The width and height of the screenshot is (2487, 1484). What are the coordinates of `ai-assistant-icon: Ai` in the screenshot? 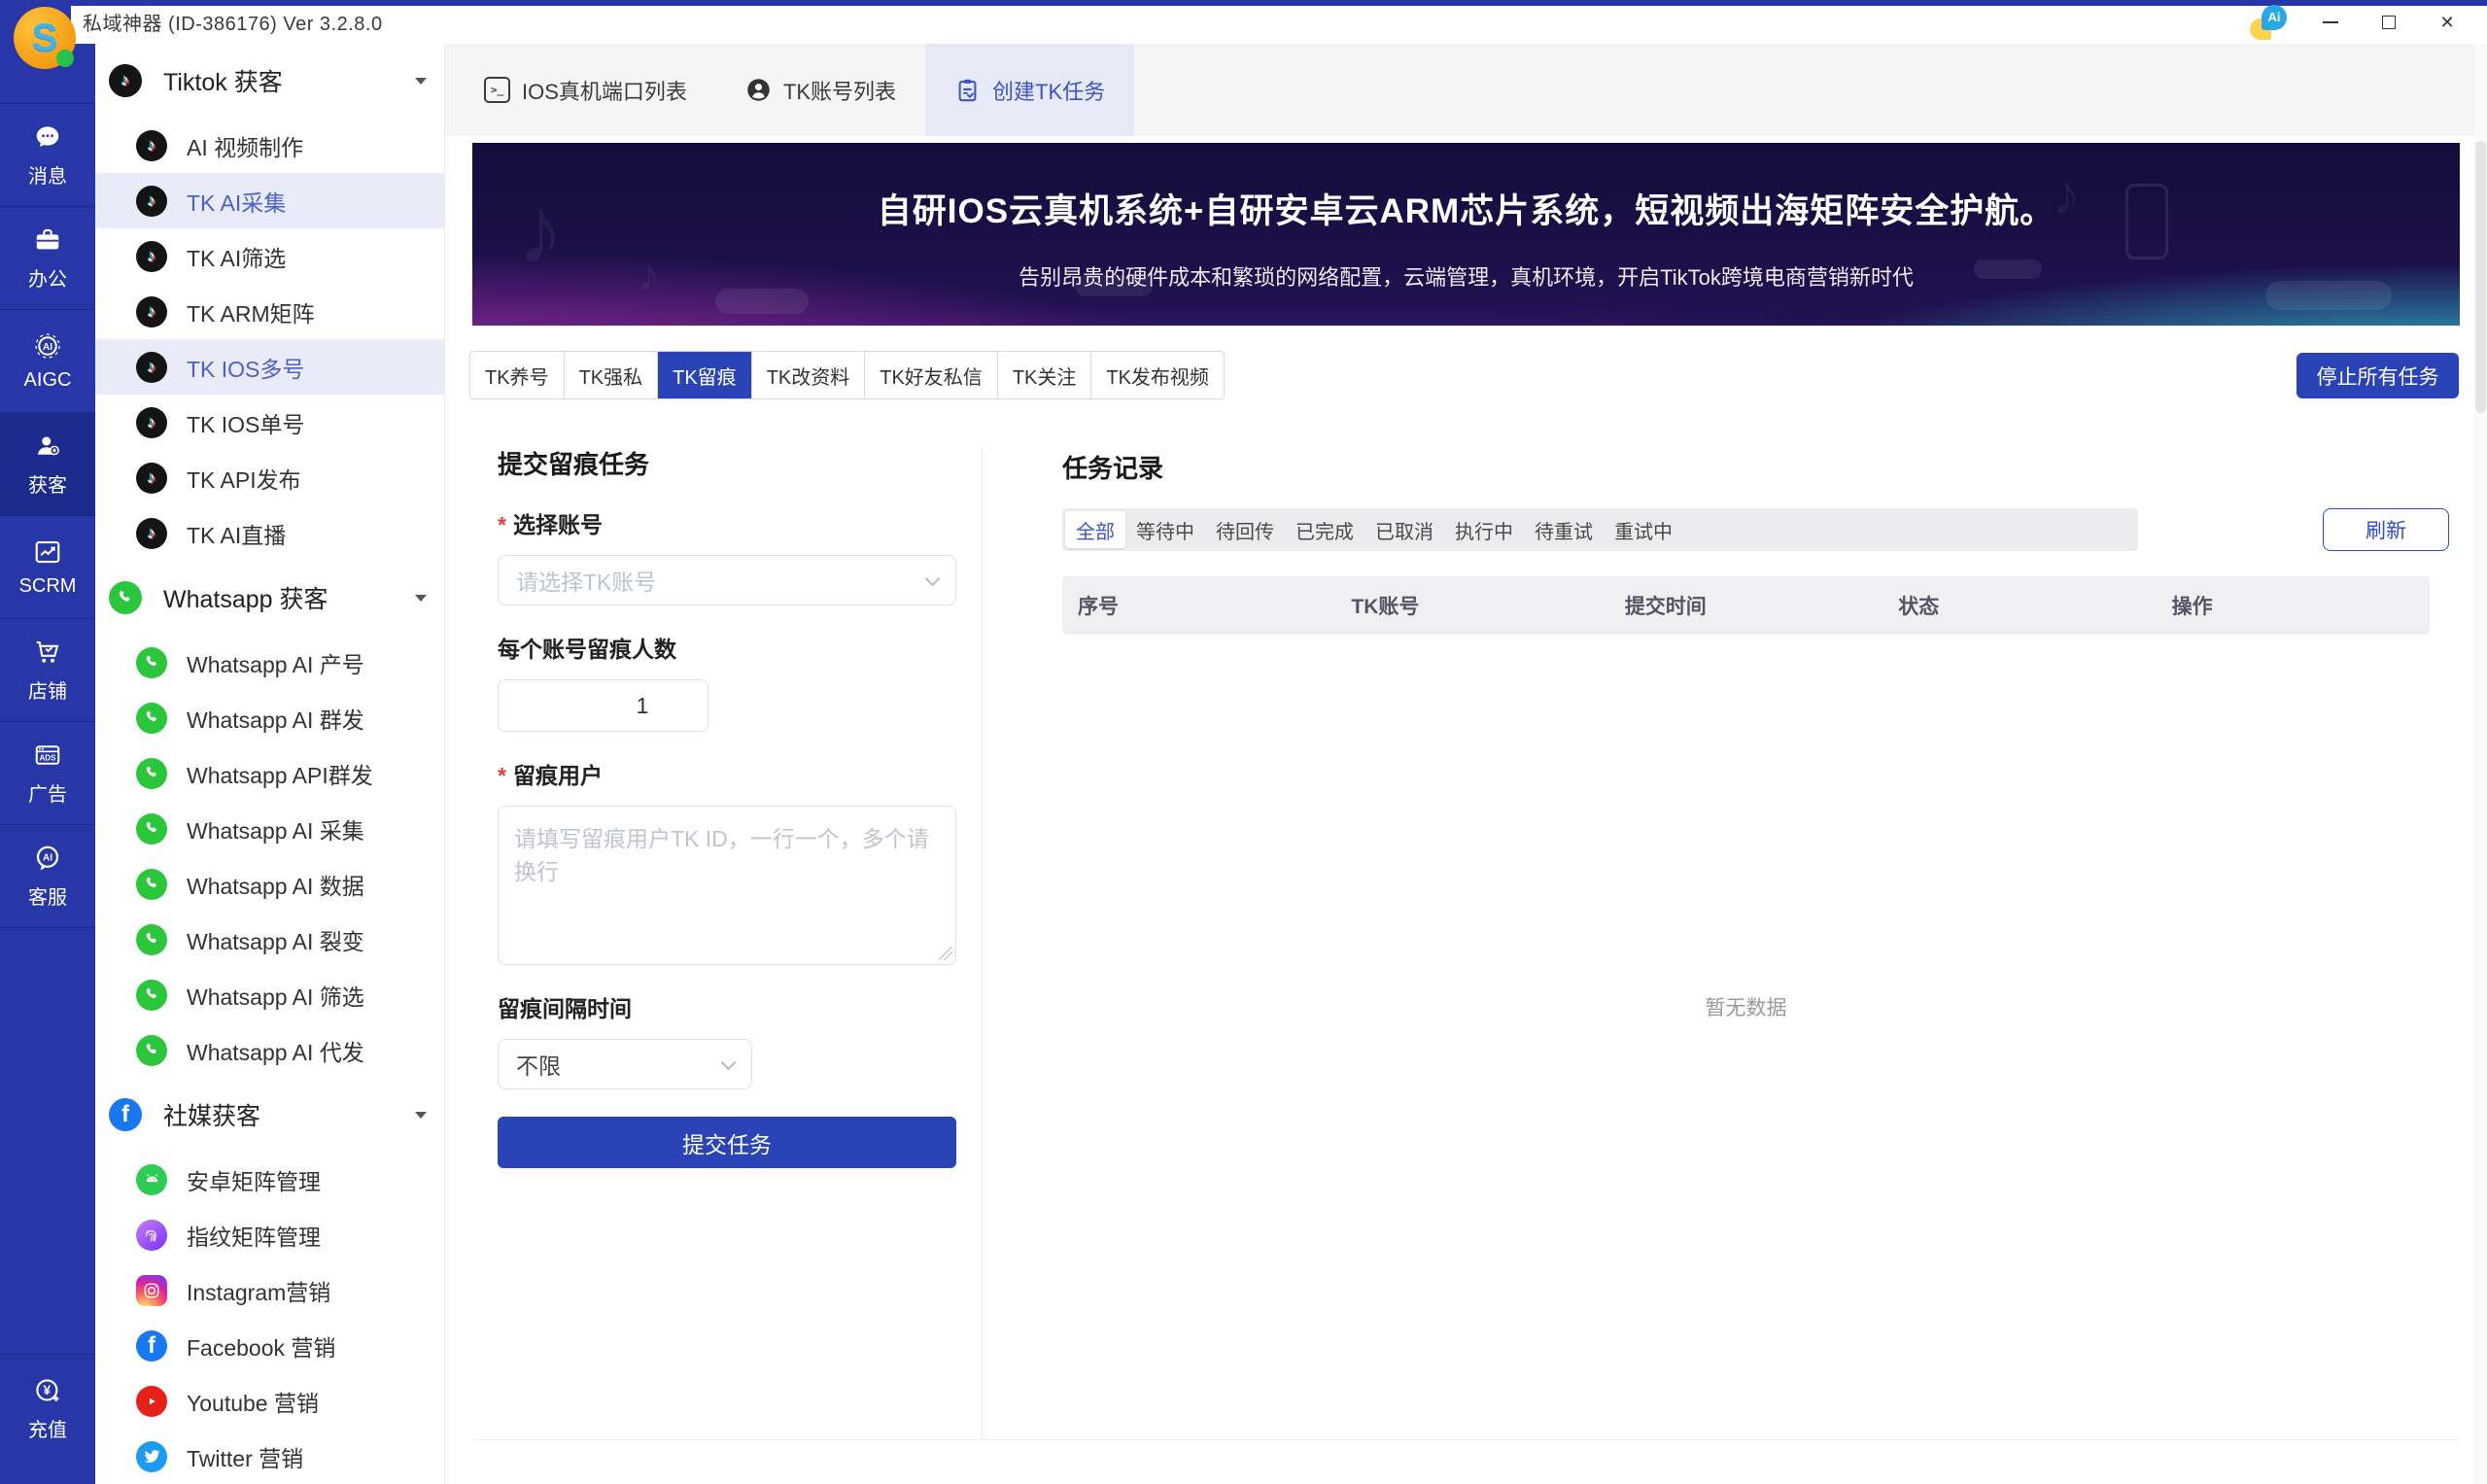 It's located at (2268, 22).